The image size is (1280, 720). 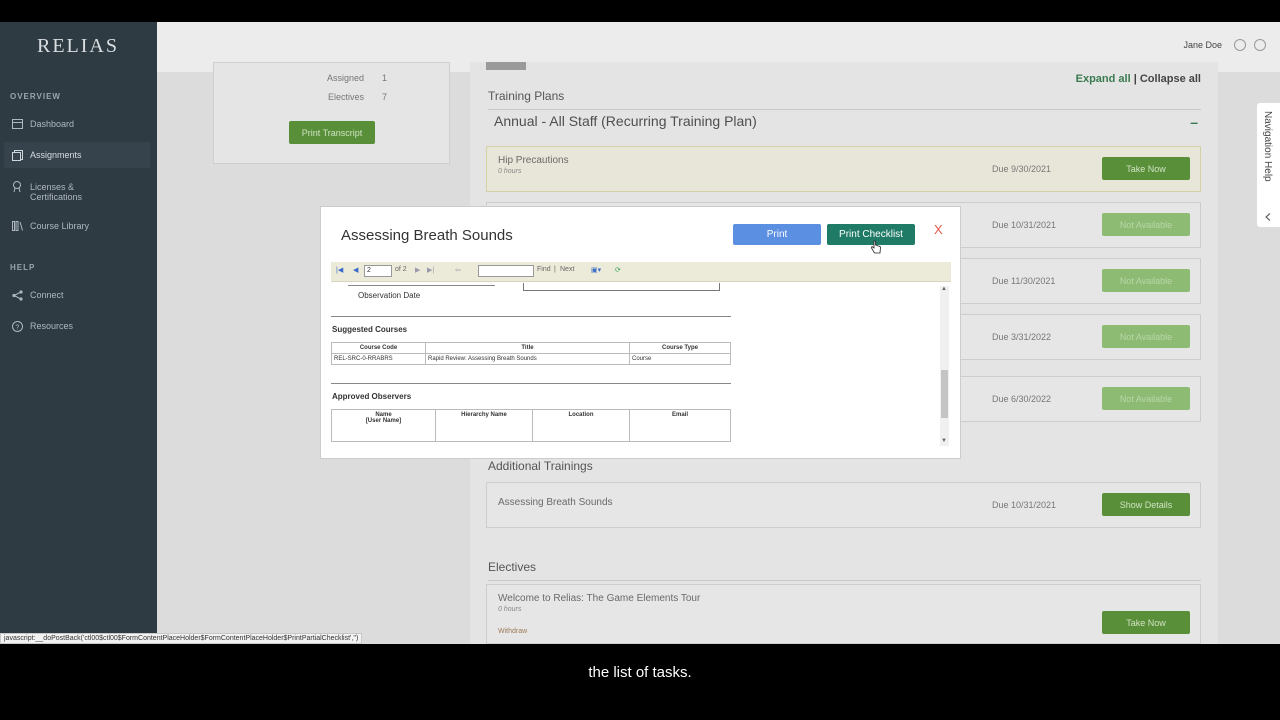 What do you see at coordinates (544, 269) in the screenshot?
I see `find-link: Find` at bounding box center [544, 269].